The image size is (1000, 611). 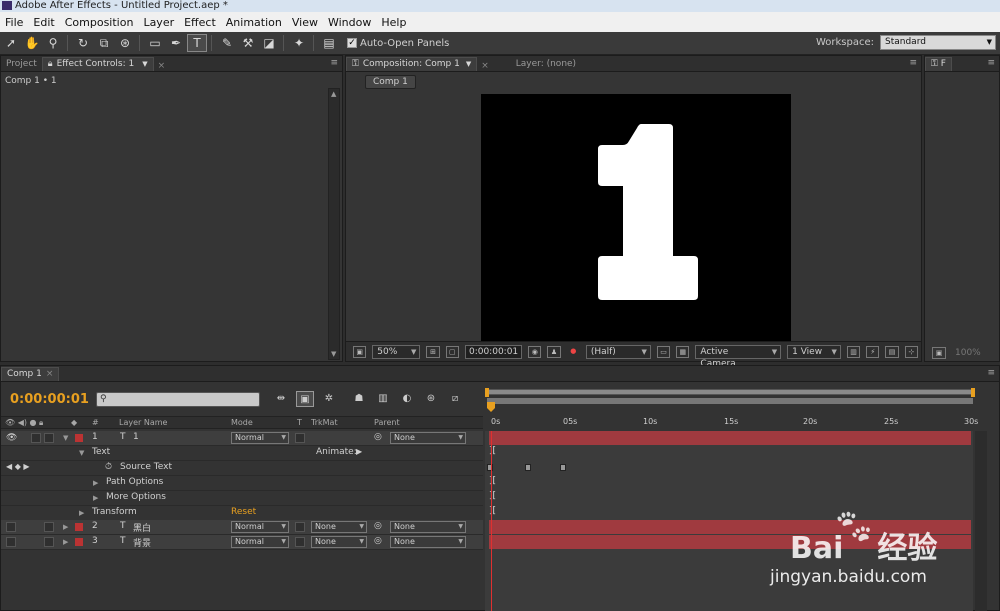 I want to click on resolution-dropdown: (Half), so click(x=618, y=351).